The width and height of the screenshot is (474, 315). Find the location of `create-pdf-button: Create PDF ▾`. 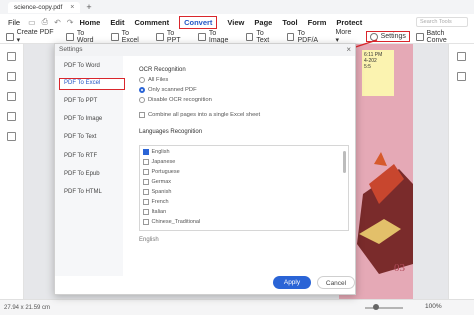

create-pdf-button: Create PDF ▾ is located at coordinates (31, 36).